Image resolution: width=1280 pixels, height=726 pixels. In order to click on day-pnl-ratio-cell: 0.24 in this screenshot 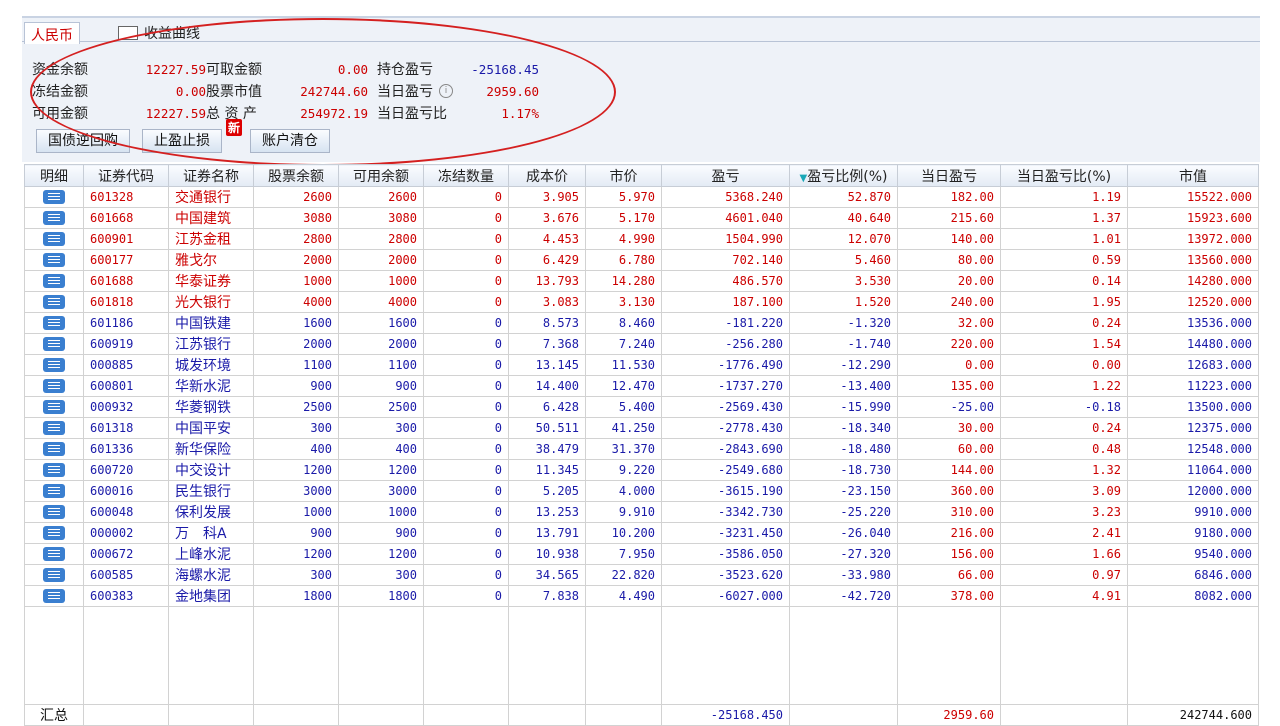, I will do `click(1064, 323)`.